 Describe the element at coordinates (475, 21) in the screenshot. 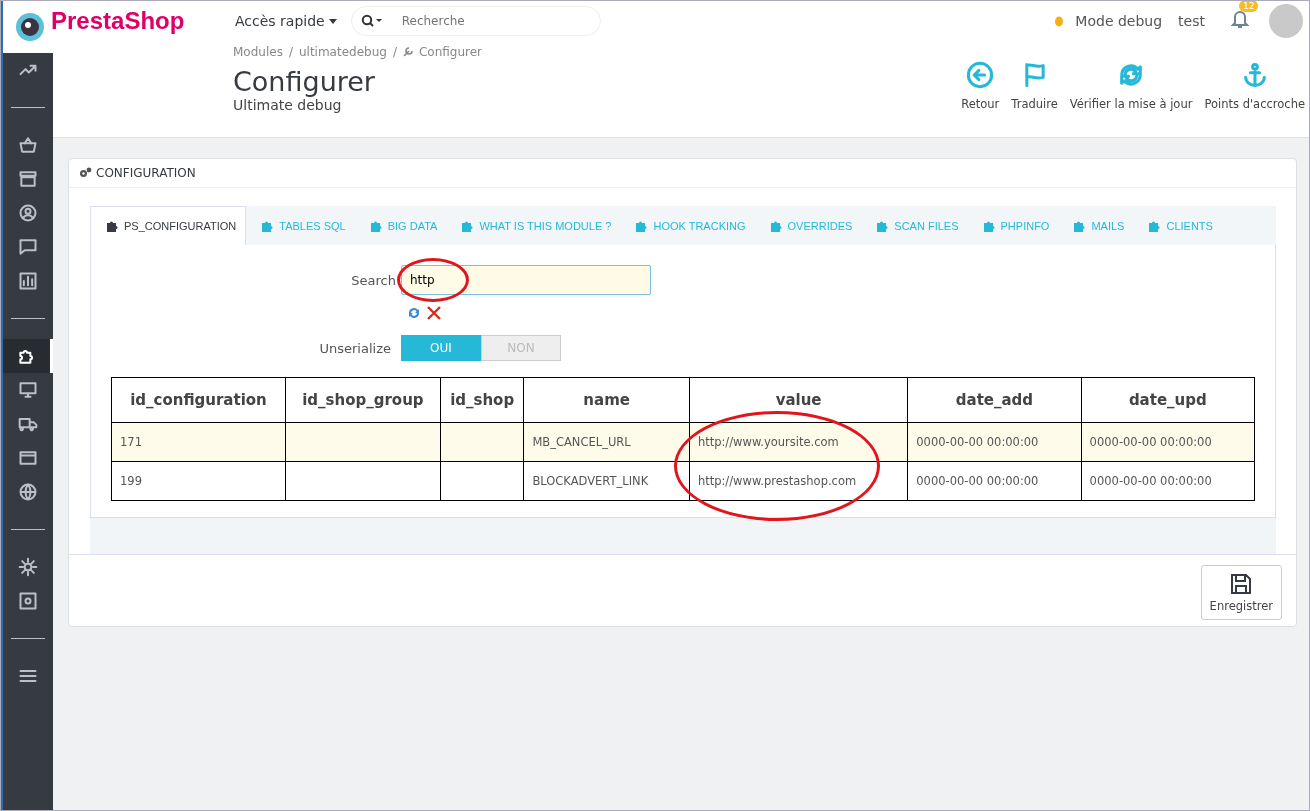

I see `search-field: Recherche` at that location.